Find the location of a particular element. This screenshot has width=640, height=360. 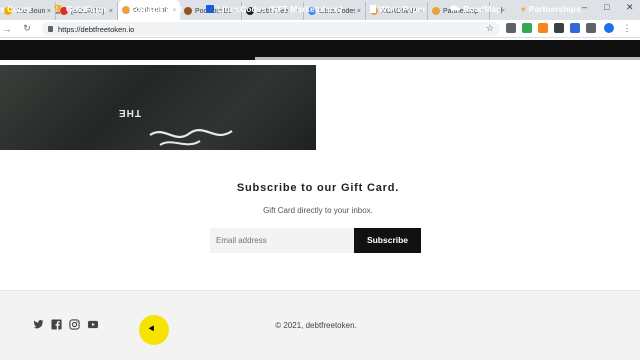

trophy-icon: 🏆 is located at coordinates (58, 9).